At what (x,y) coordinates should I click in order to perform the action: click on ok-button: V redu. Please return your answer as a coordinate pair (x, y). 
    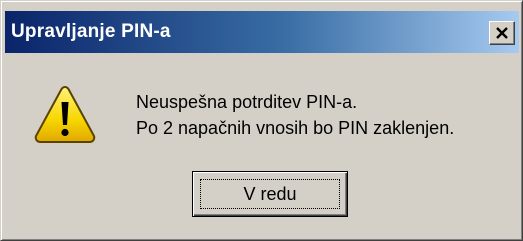
    Looking at the image, I should click on (270, 194).